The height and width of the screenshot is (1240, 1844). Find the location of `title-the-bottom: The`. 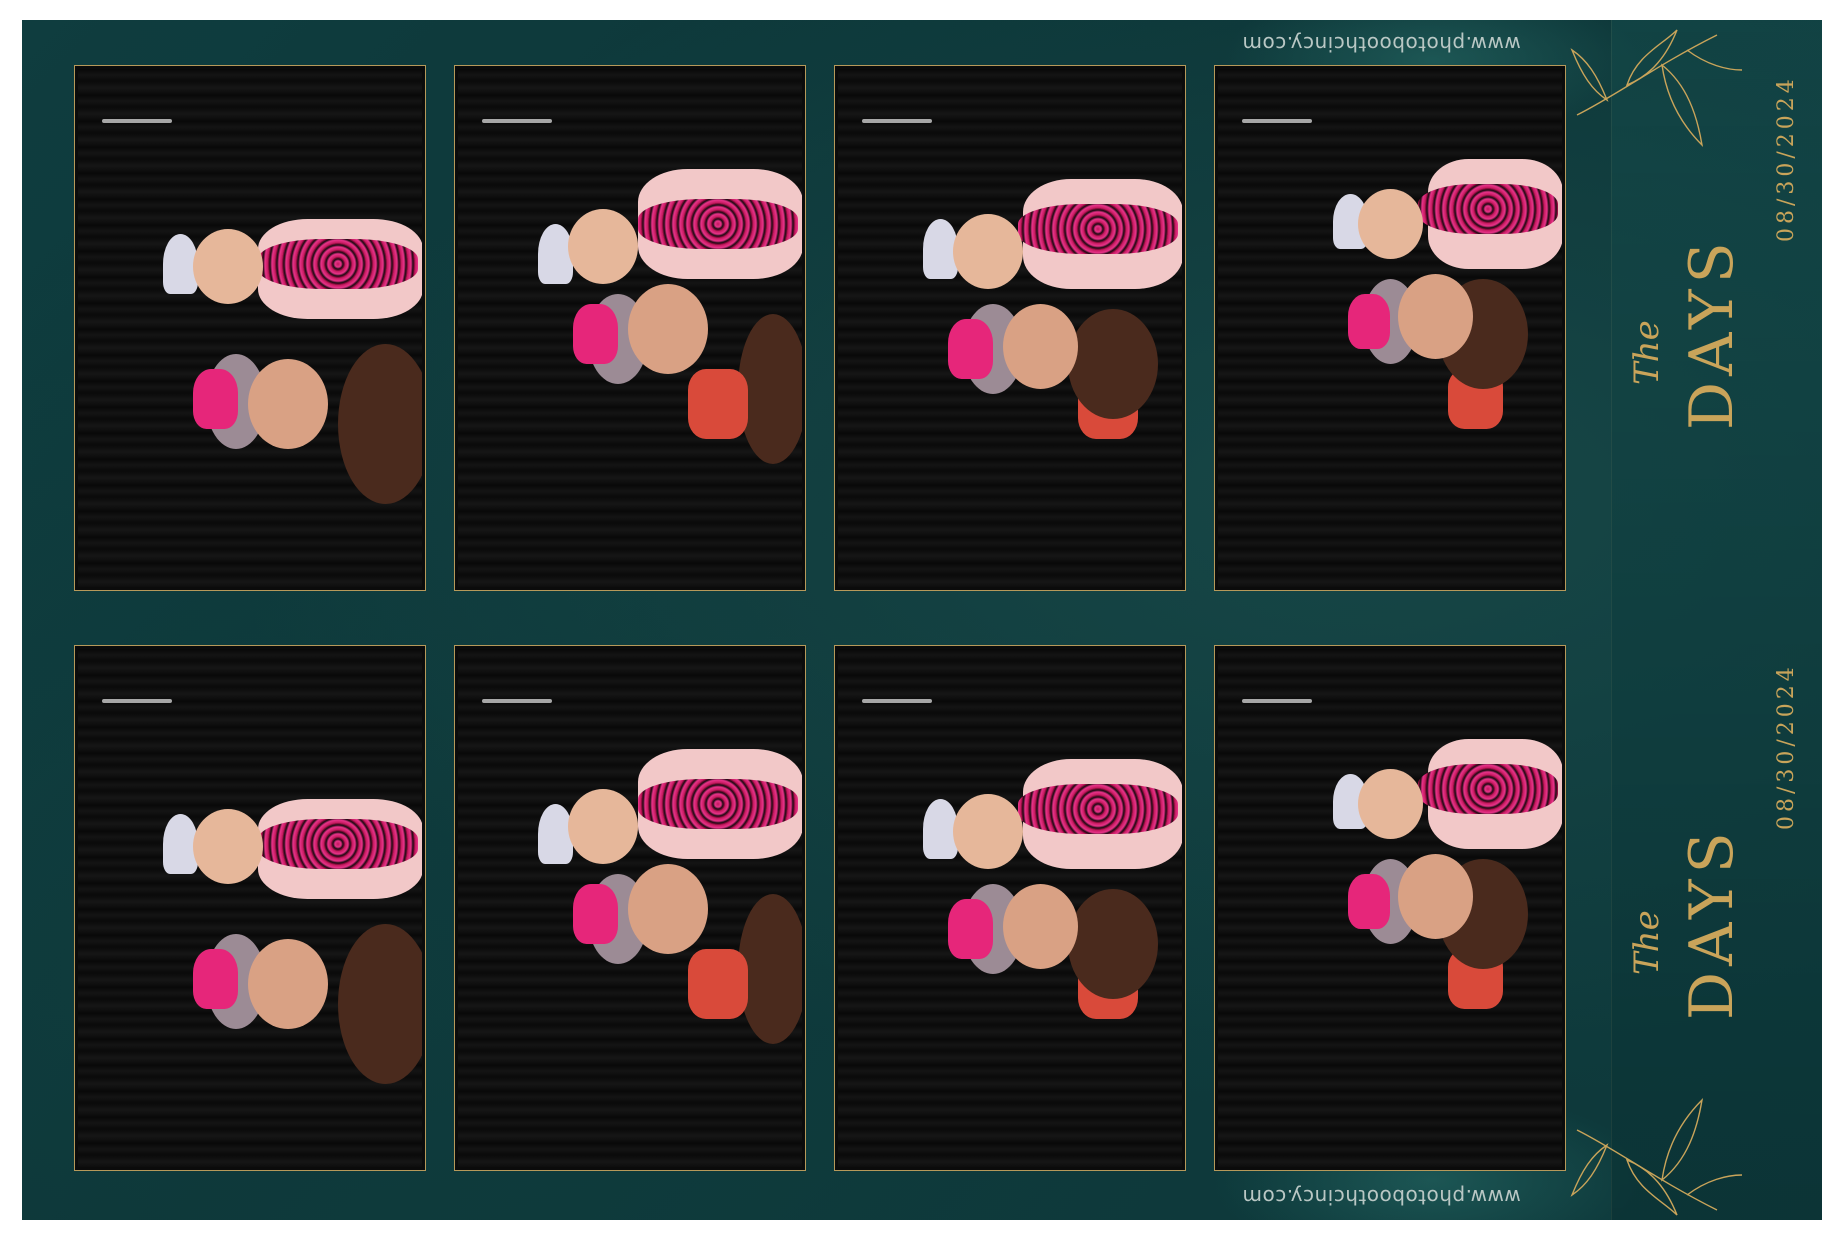

title-the-bottom: The is located at coordinates (1647, 942).